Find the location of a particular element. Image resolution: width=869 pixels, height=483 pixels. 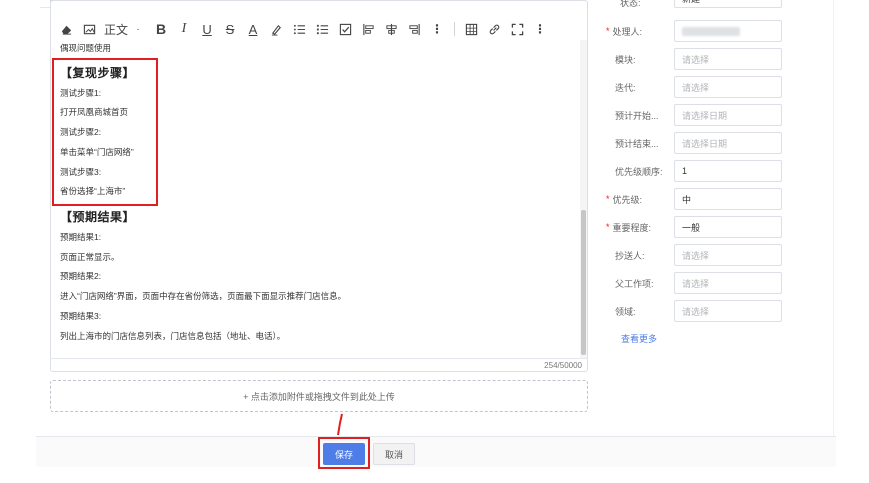

content-line: 预期结果3: is located at coordinates (81, 316).